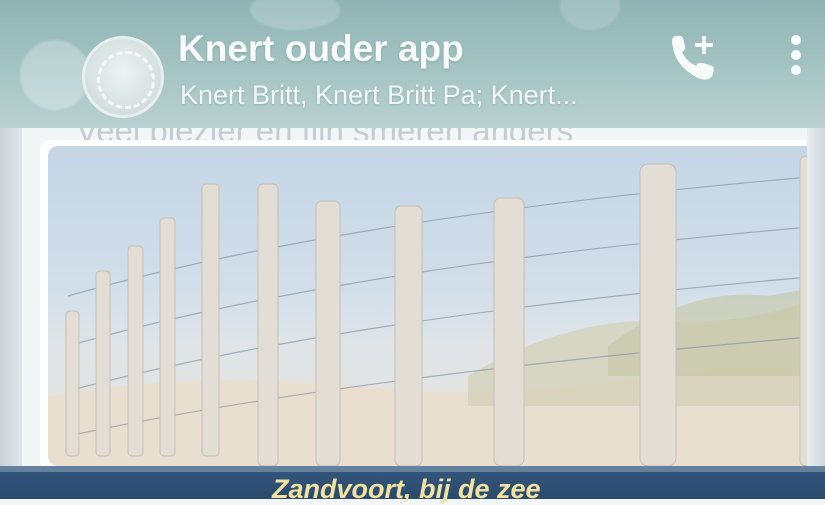  What do you see at coordinates (321, 49) in the screenshot?
I see `chat-title: Knert ouder app` at bounding box center [321, 49].